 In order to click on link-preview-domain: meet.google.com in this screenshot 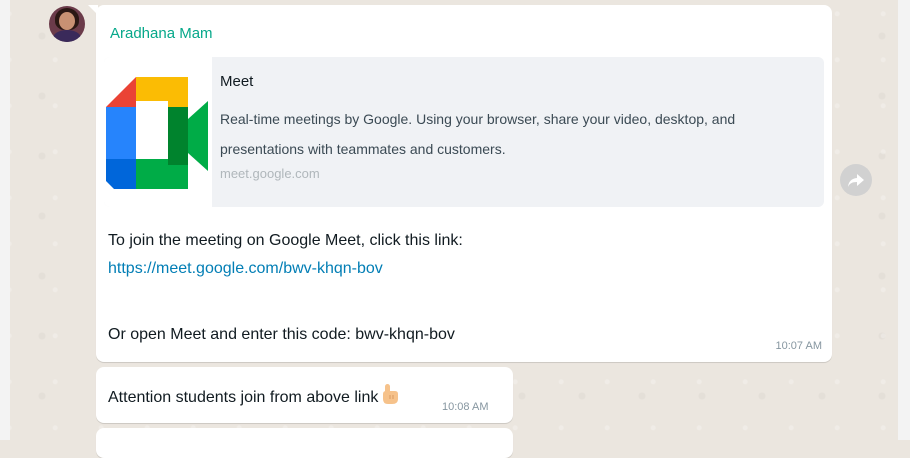, I will do `click(270, 173)`.